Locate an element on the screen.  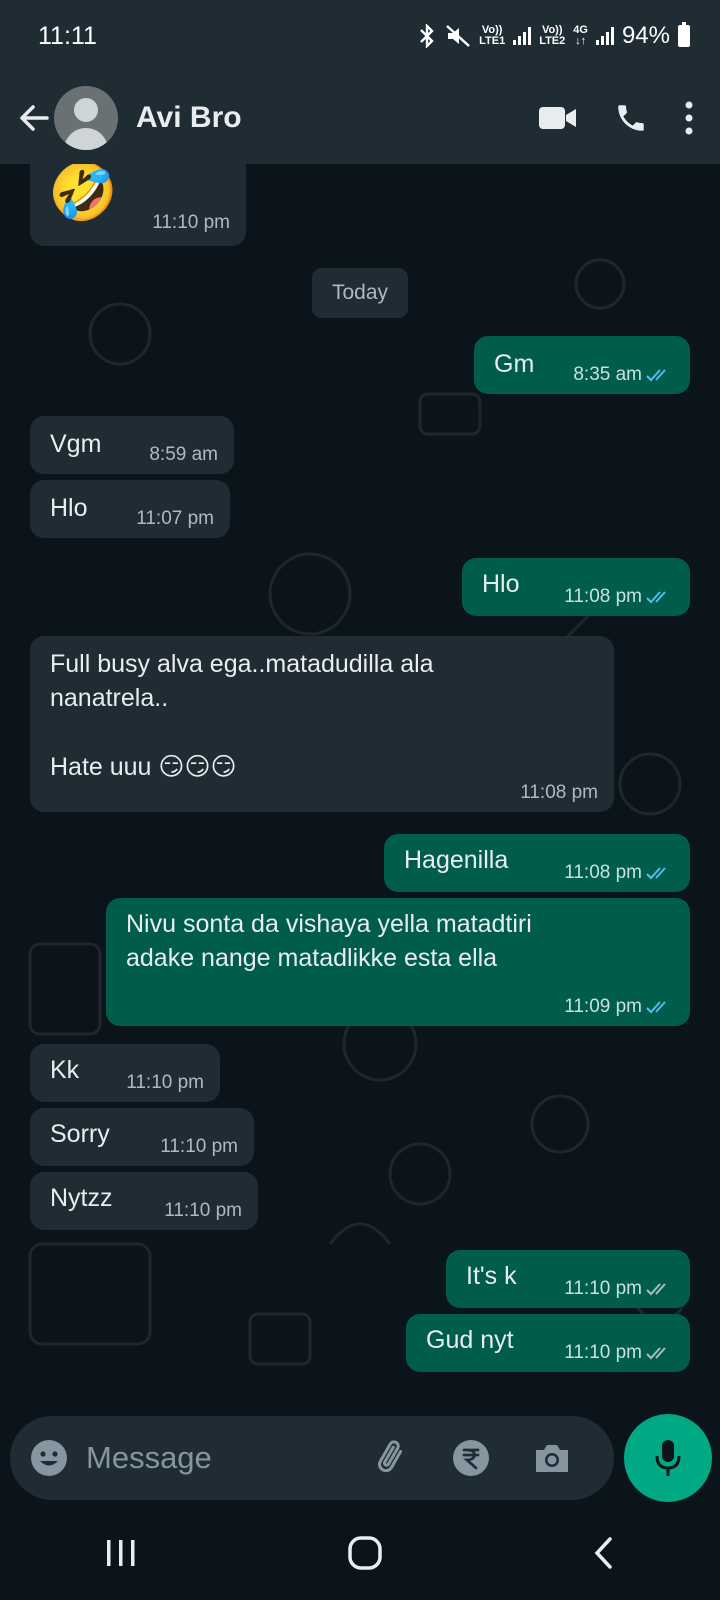
camera-button is located at coordinates (552, 1458).